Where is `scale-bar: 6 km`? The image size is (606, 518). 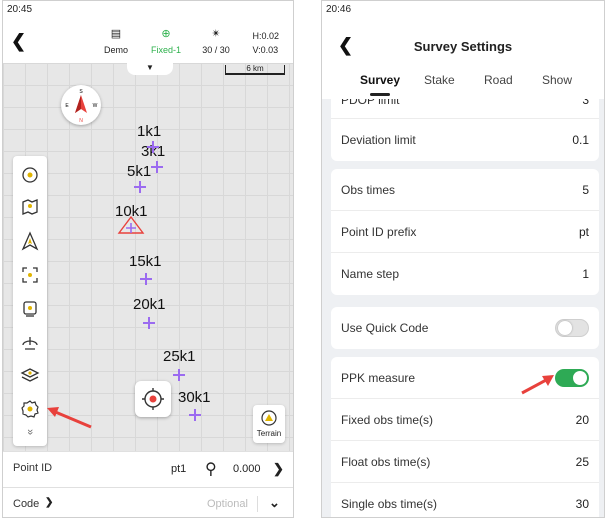
scale-bar: 6 km is located at coordinates (255, 70).